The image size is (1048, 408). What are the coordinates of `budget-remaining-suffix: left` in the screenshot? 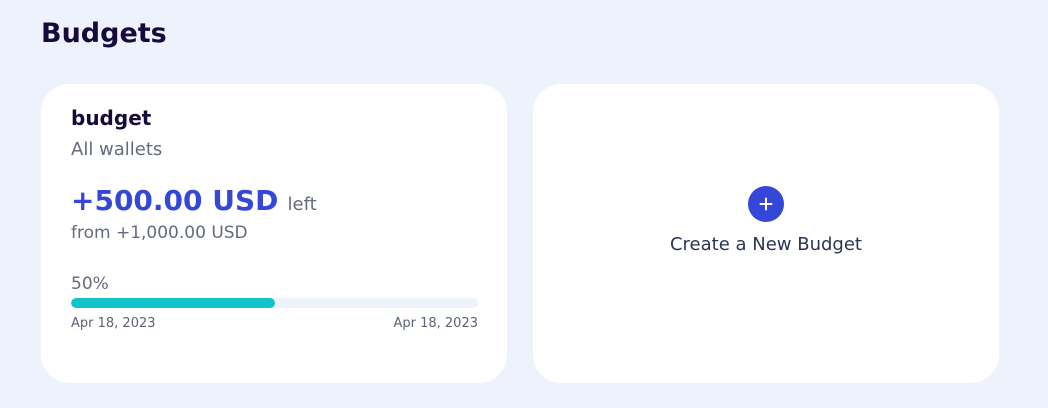 It's located at (302, 204).